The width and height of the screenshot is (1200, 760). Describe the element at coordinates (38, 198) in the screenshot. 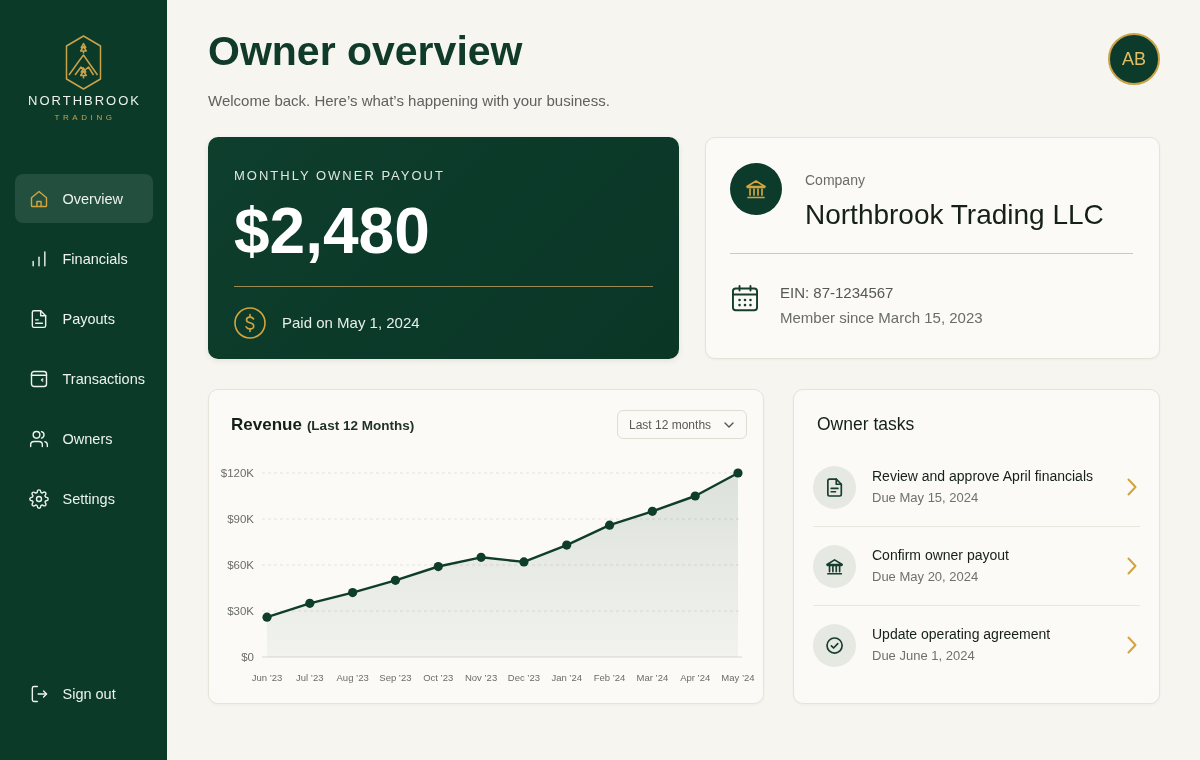

I see `house-icon` at that location.